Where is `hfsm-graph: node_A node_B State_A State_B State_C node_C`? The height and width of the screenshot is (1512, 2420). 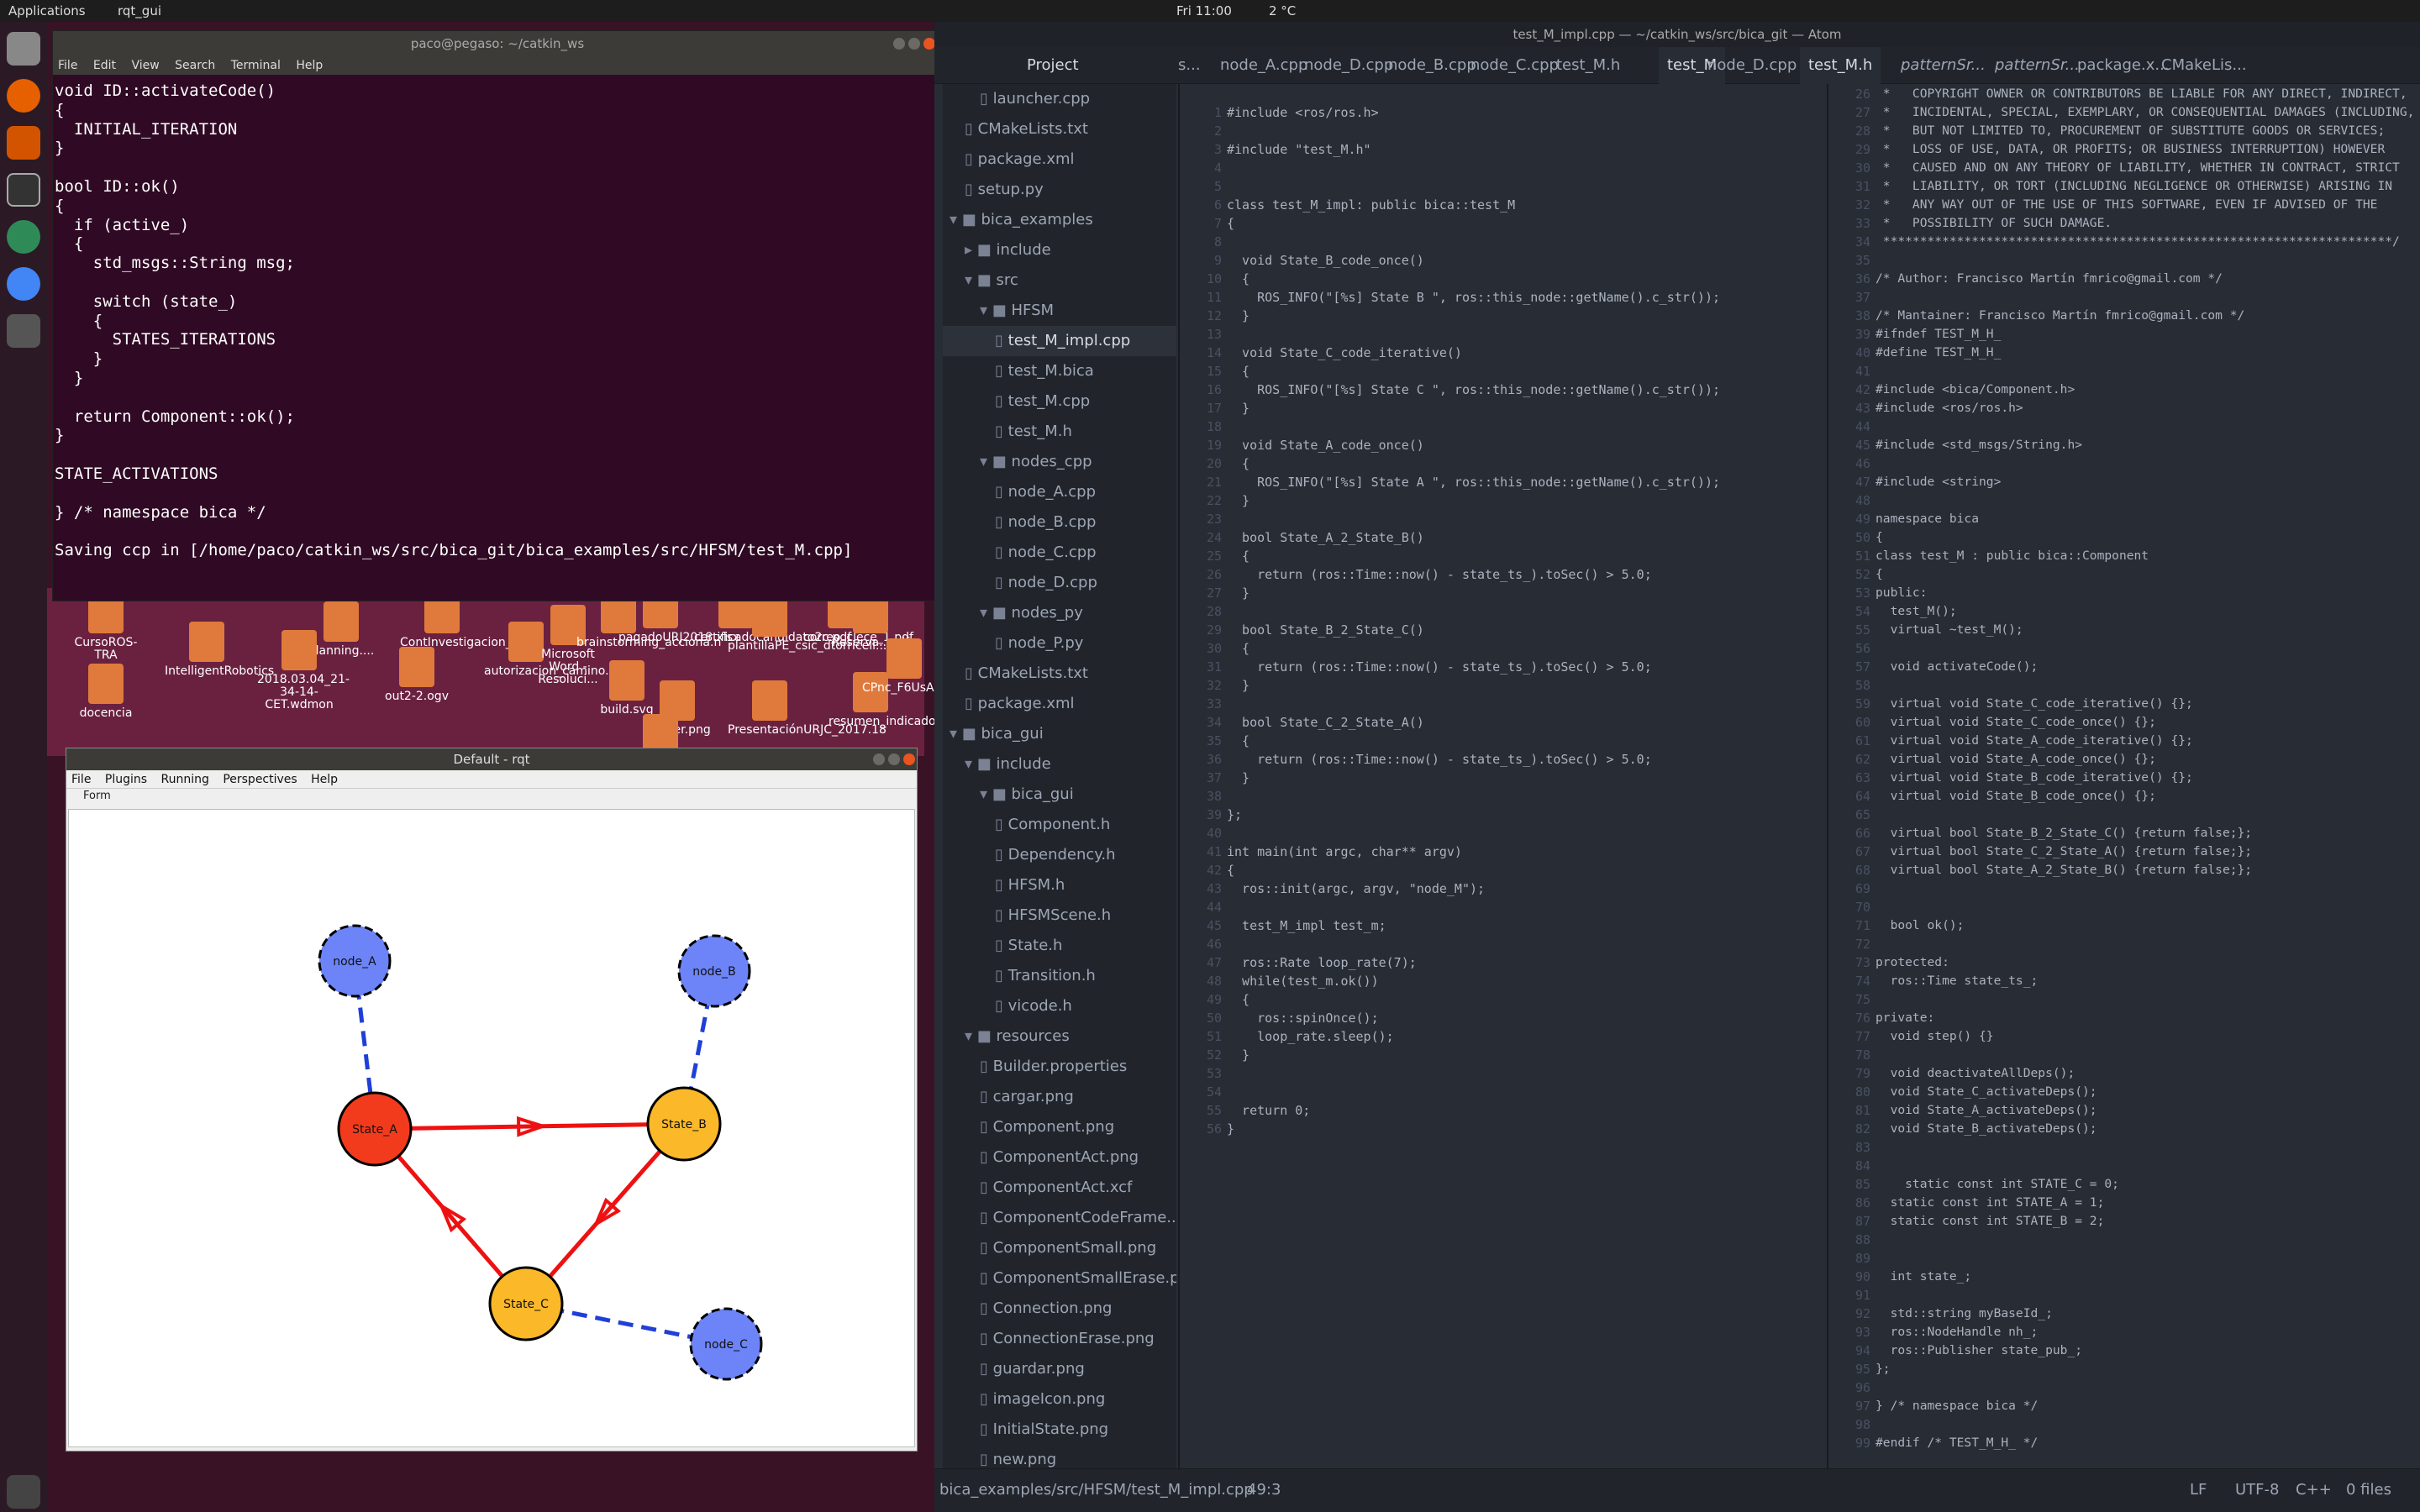 hfsm-graph: node_A node_B State_A State_B State_C node_C is located at coordinates (493, 1129).